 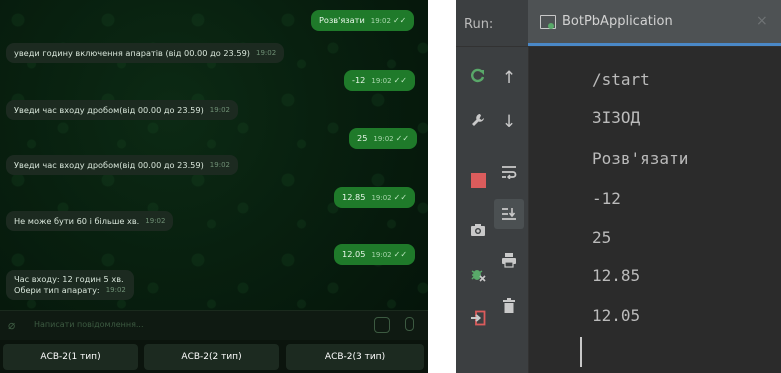 I want to click on message-outgoing: 12.85 19:02 ✓✓, so click(x=375, y=197).